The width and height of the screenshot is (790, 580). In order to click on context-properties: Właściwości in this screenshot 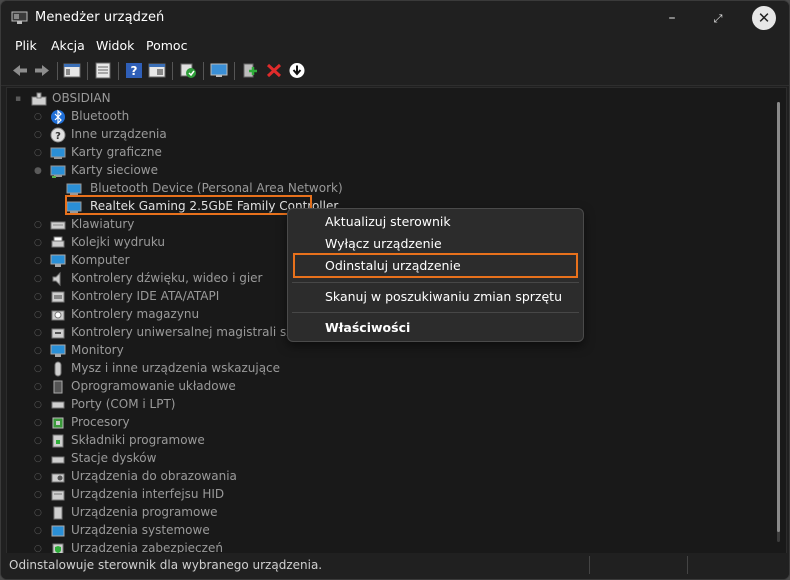, I will do `click(367, 327)`.